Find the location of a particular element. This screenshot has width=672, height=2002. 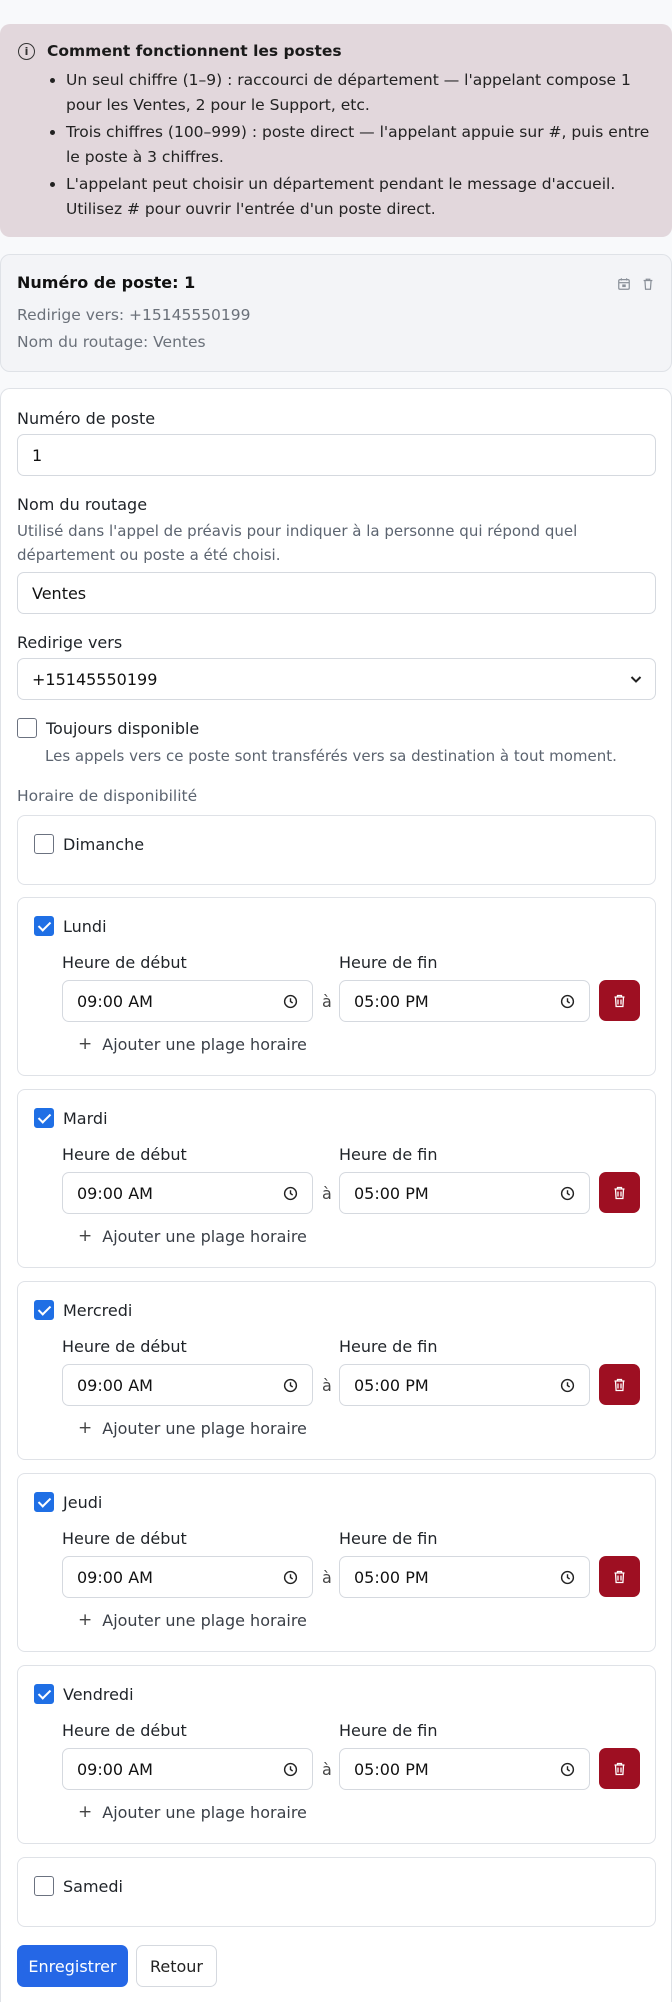

routing-name-input: Ventes is located at coordinates (336, 593).